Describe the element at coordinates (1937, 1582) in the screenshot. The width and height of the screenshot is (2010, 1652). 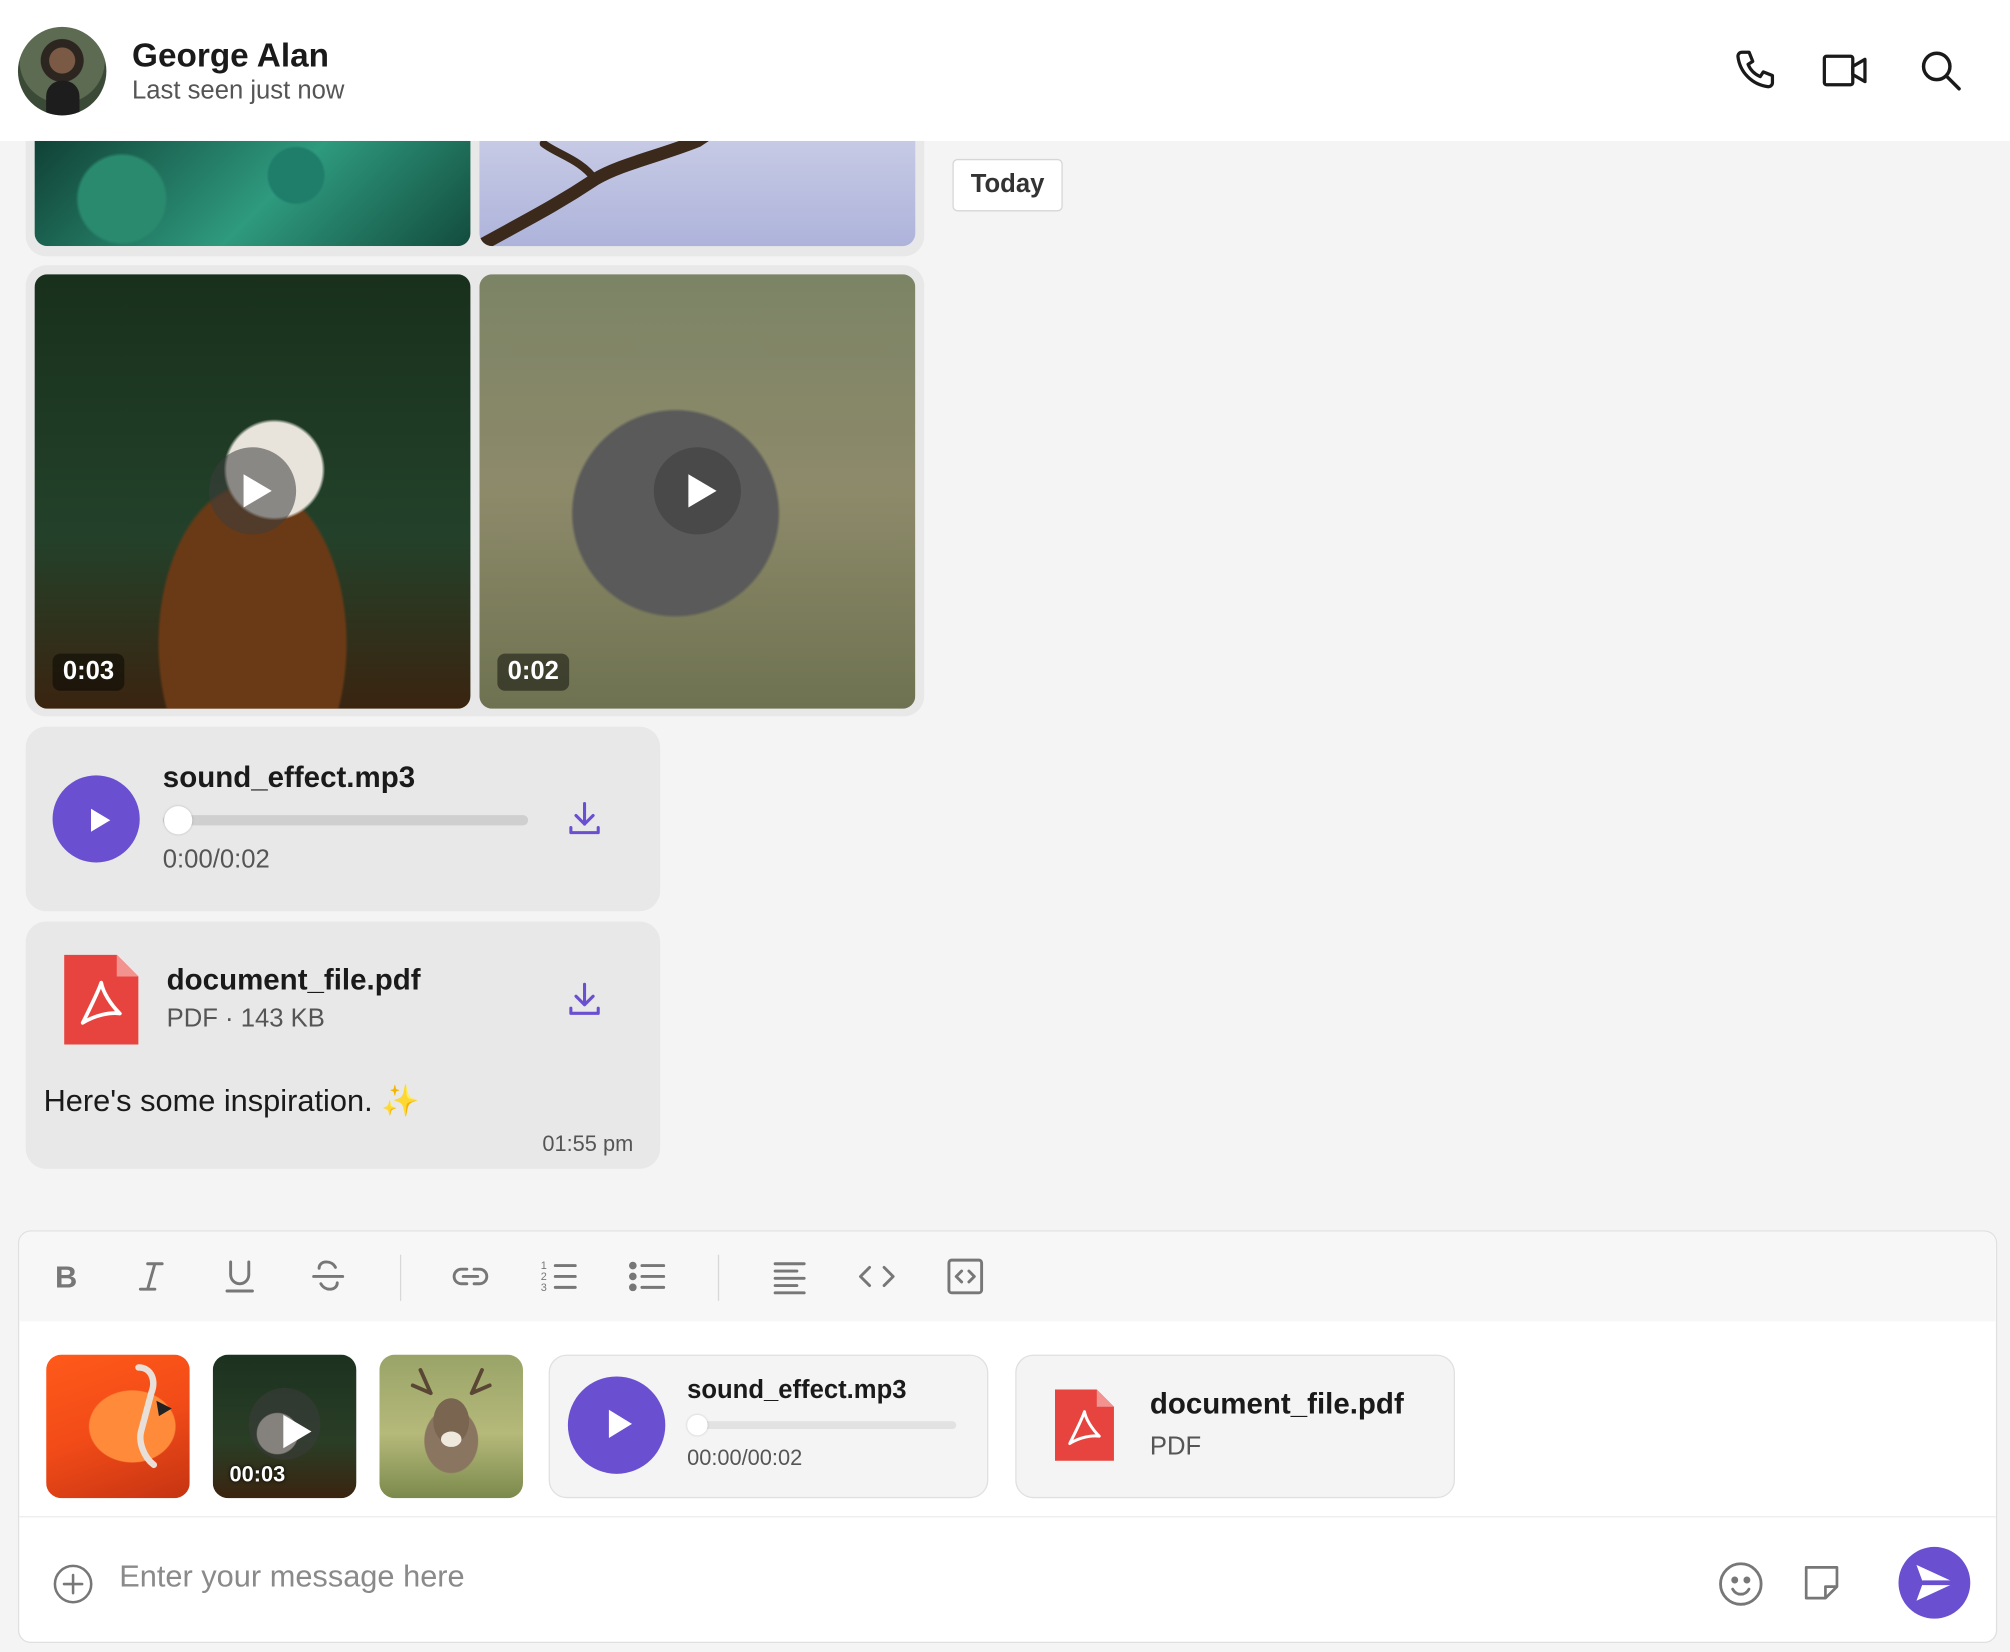
I see `send-icon` at that location.